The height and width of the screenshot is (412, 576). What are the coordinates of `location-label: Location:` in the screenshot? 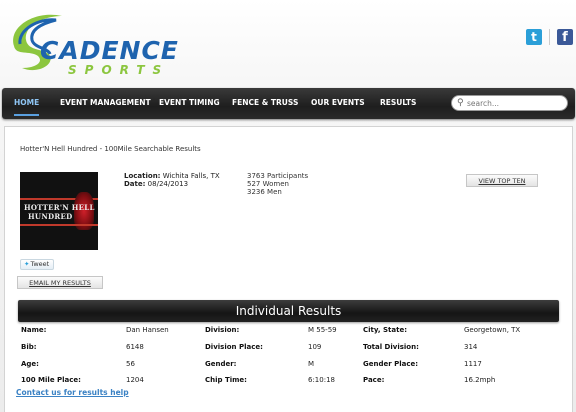 It's located at (142, 176).